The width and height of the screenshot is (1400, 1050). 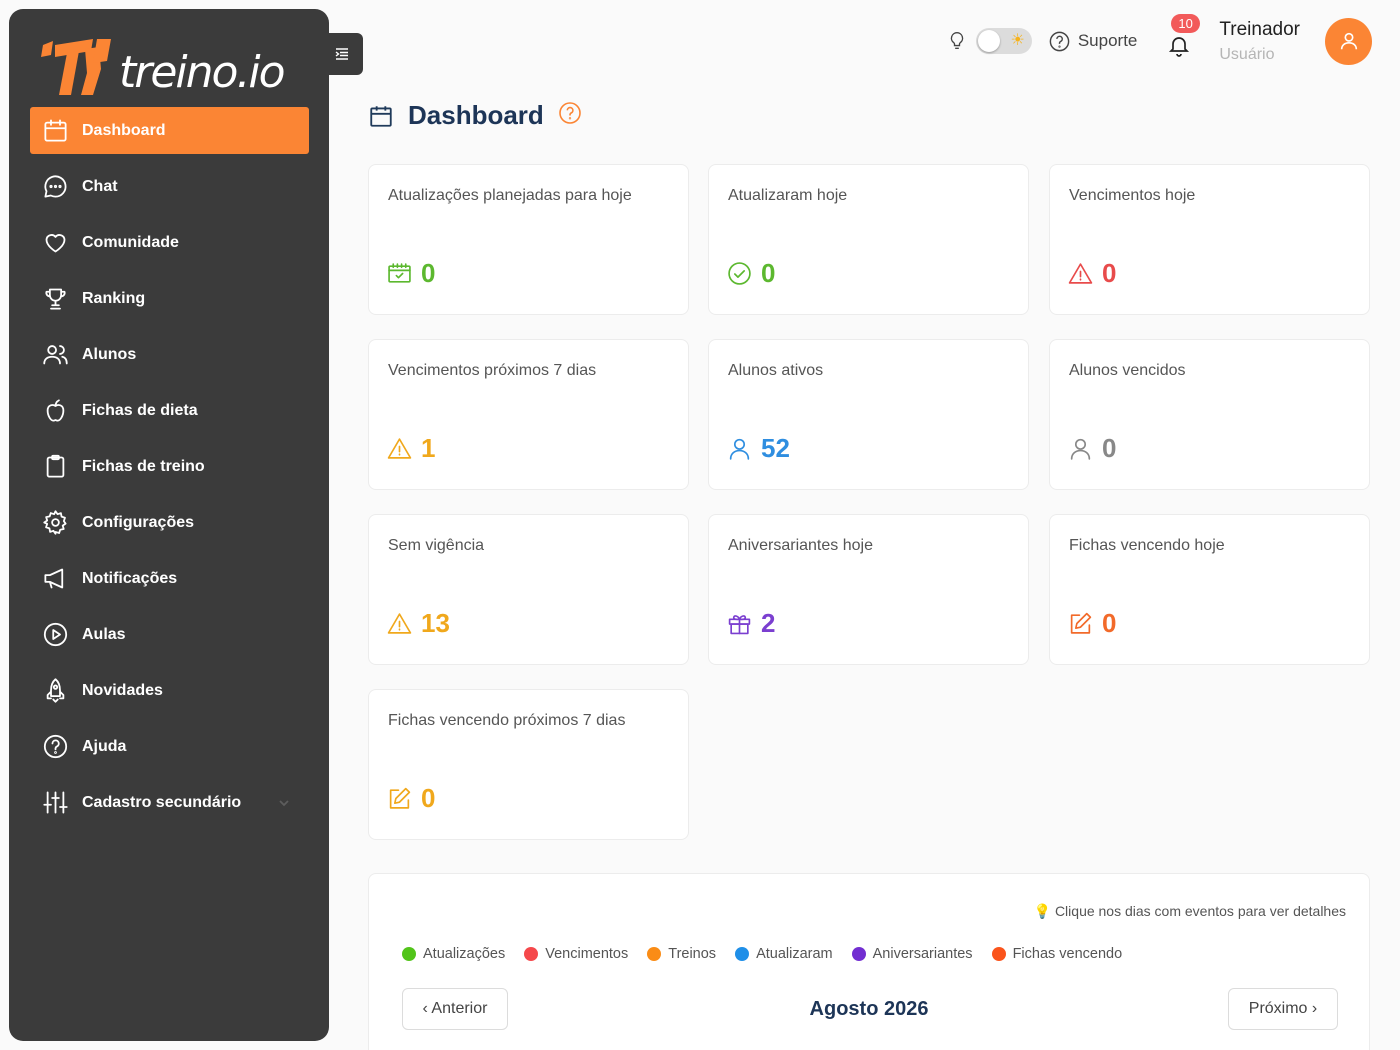 What do you see at coordinates (435, 623) in the screenshot?
I see `card-value: 13` at bounding box center [435, 623].